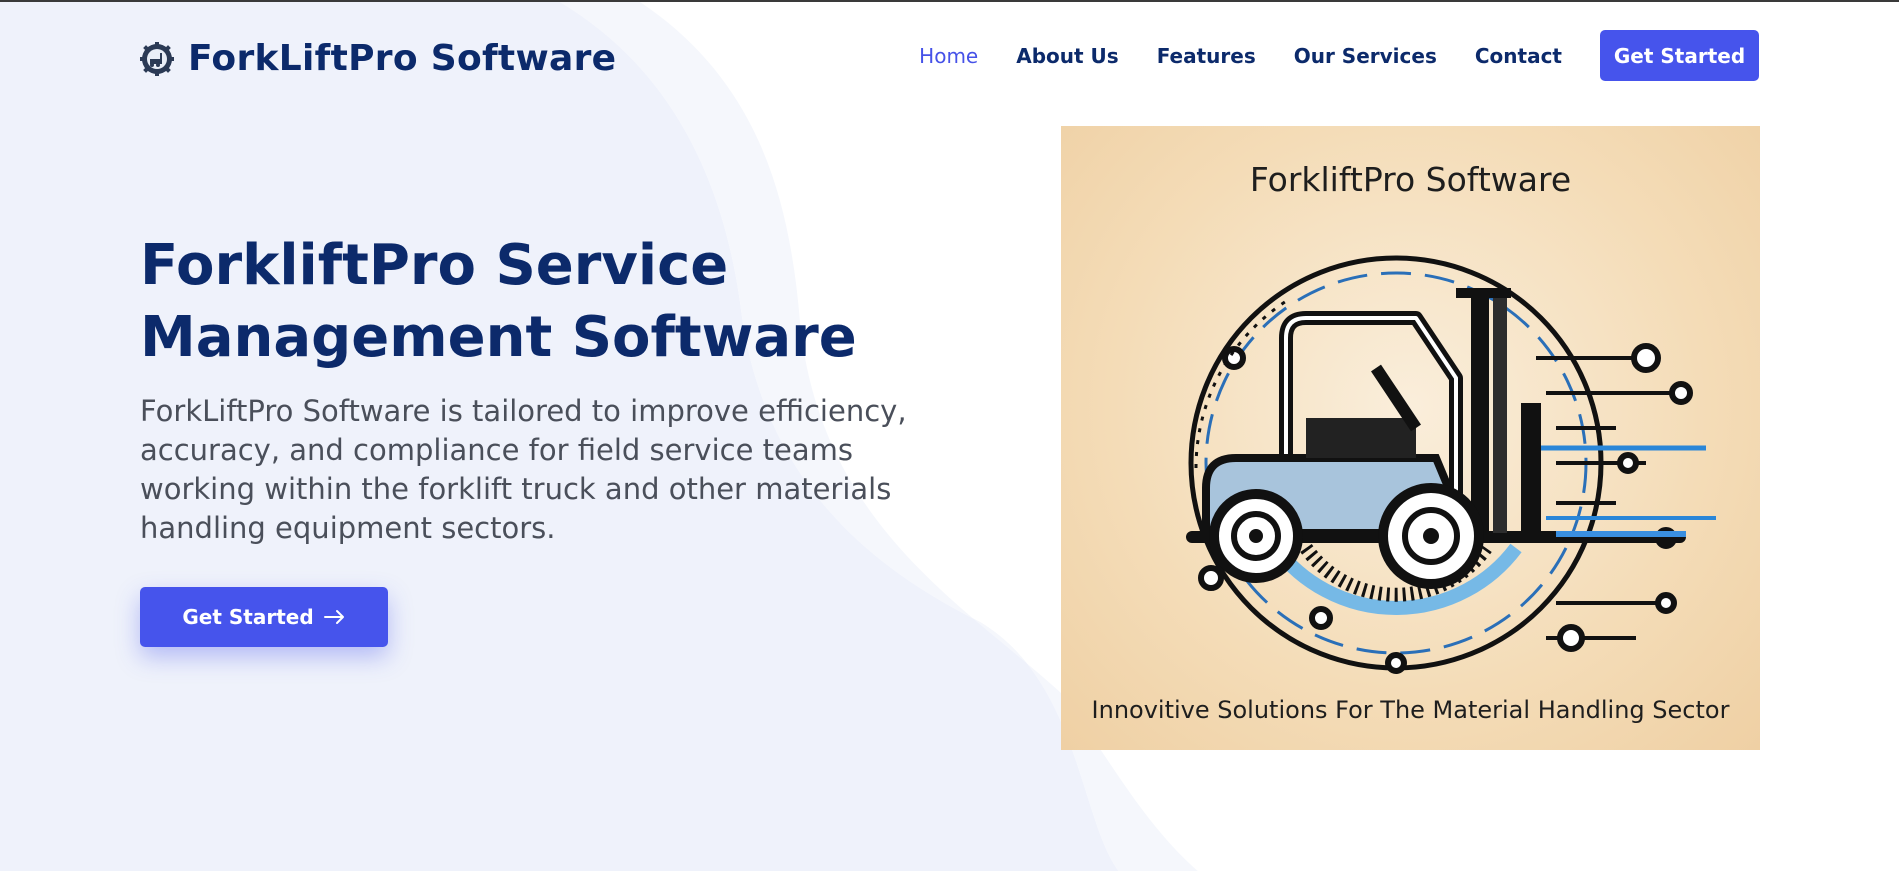  What do you see at coordinates (1518, 56) in the screenshot?
I see `nav-link-contact: Contact` at bounding box center [1518, 56].